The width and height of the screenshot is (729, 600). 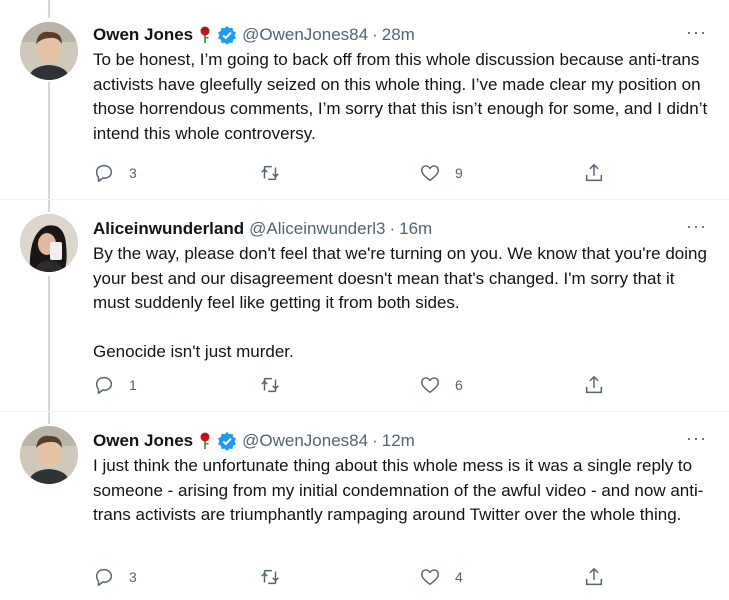 I want to click on tweet-header: Owen Jones @OwenJones84 · 28m, so click(x=401, y=35).